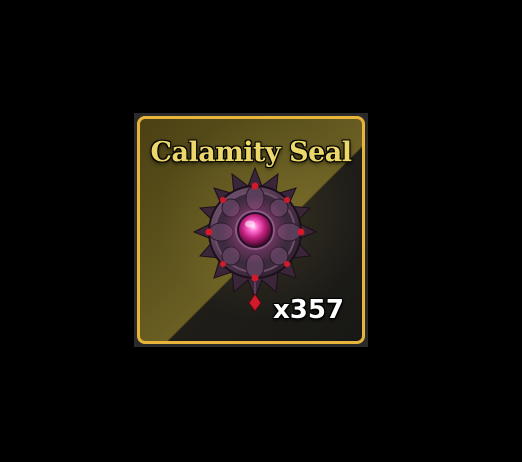 The height and width of the screenshot is (462, 522). Describe the element at coordinates (308, 310) in the screenshot. I see `item-quantity: x357` at that location.